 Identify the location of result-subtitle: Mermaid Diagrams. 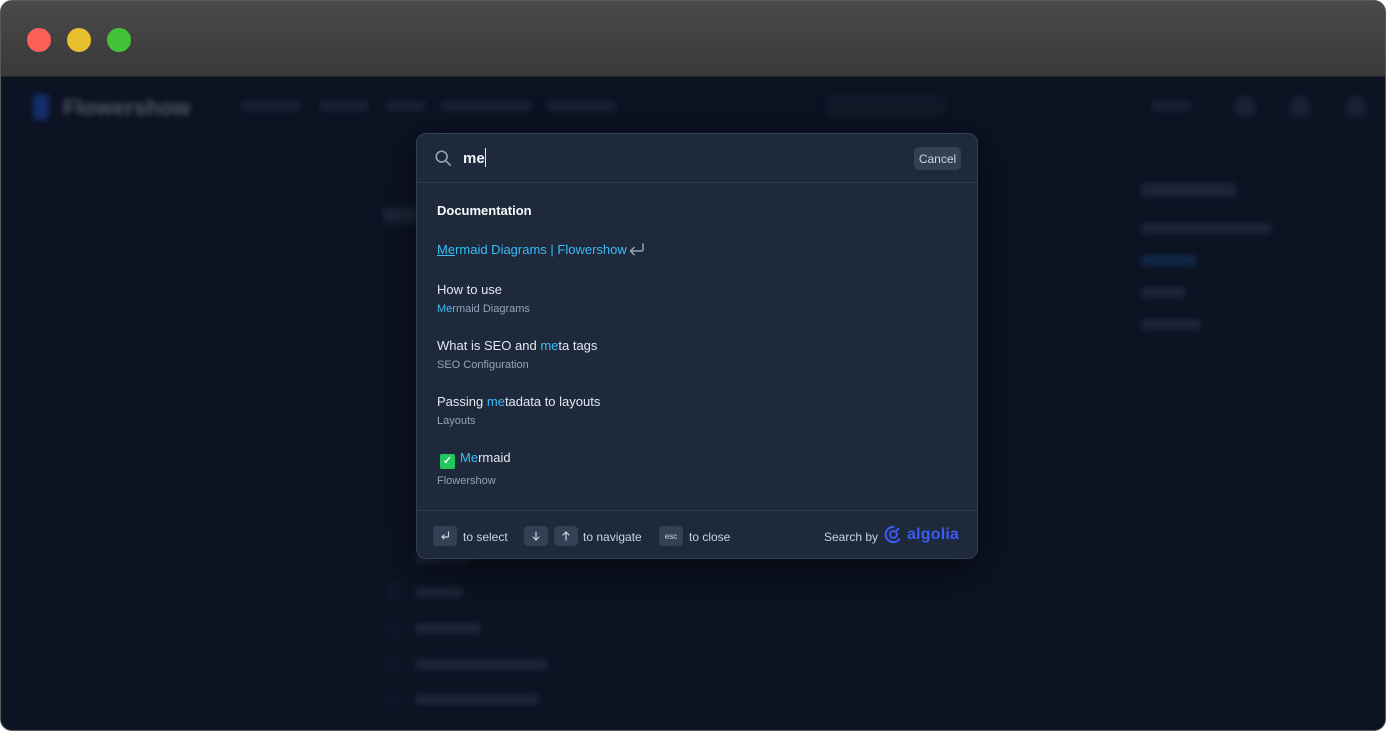
(687, 309).